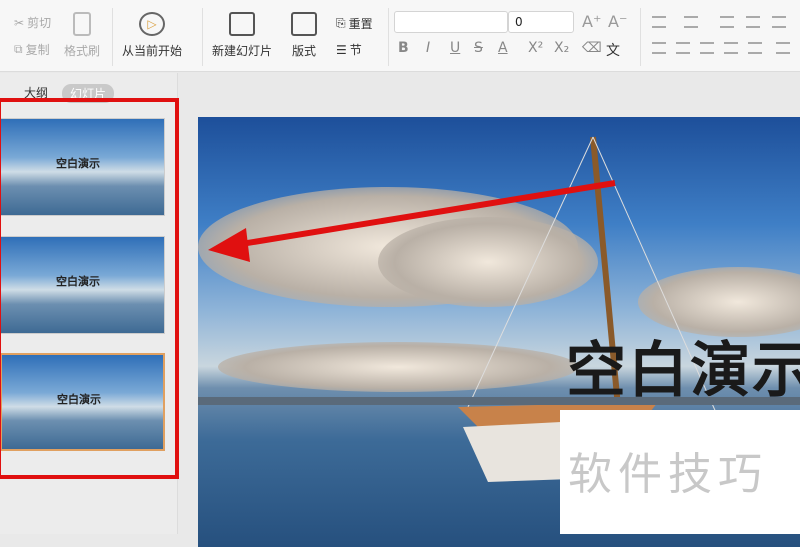 The image size is (800, 547). Describe the element at coordinates (19, 22) in the screenshot. I see `scissors-icon: ✂` at that location.